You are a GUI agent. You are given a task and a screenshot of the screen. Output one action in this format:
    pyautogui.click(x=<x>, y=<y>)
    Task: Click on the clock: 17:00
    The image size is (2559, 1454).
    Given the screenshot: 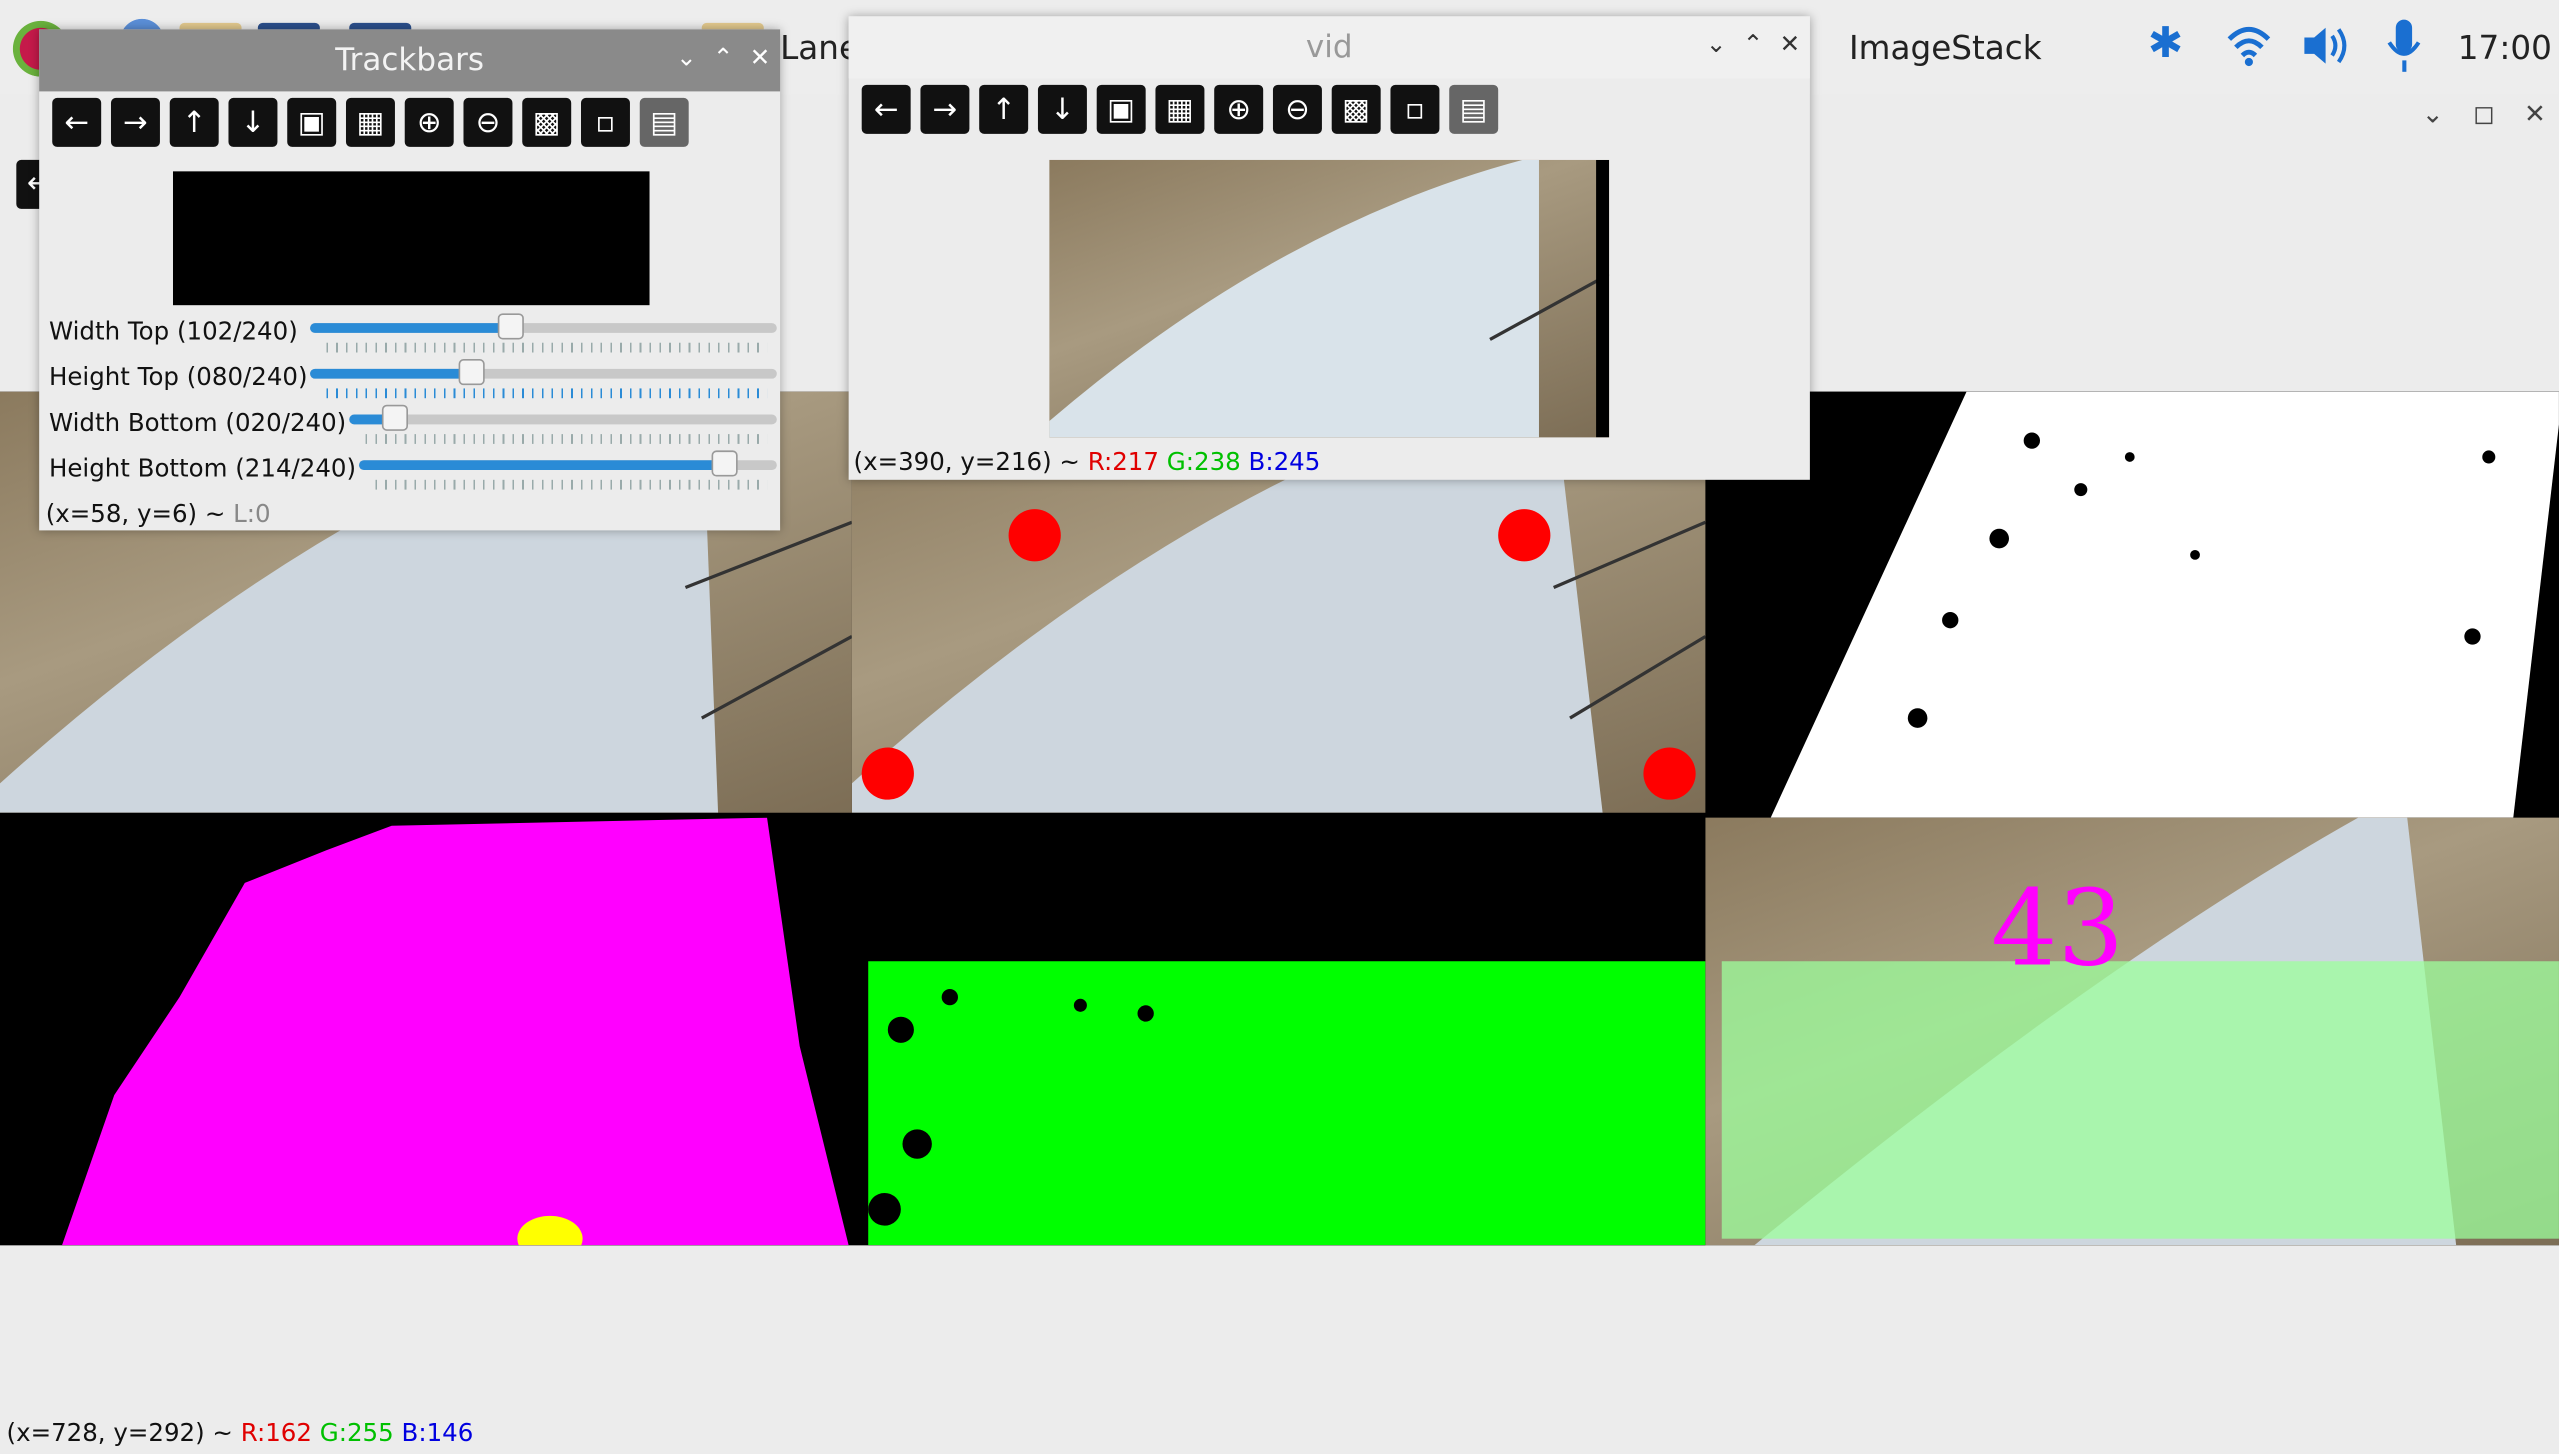 What is the action you would take?
    pyautogui.click(x=2504, y=47)
    